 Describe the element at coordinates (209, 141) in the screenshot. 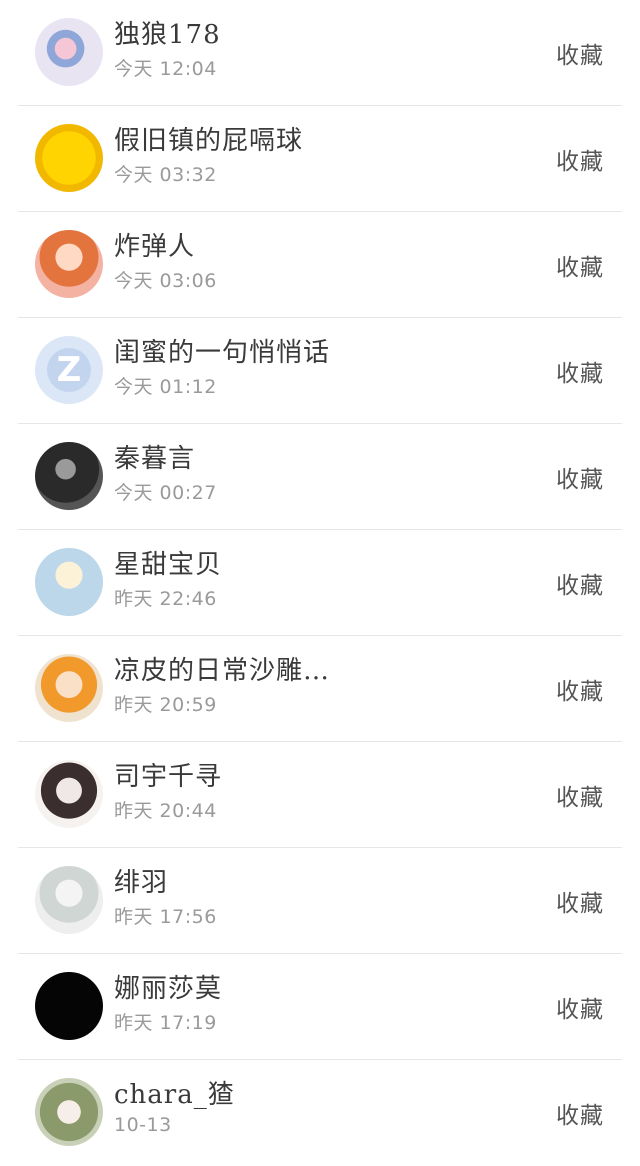

I see `contact-name: 假旧镇的屁嗝球` at that location.